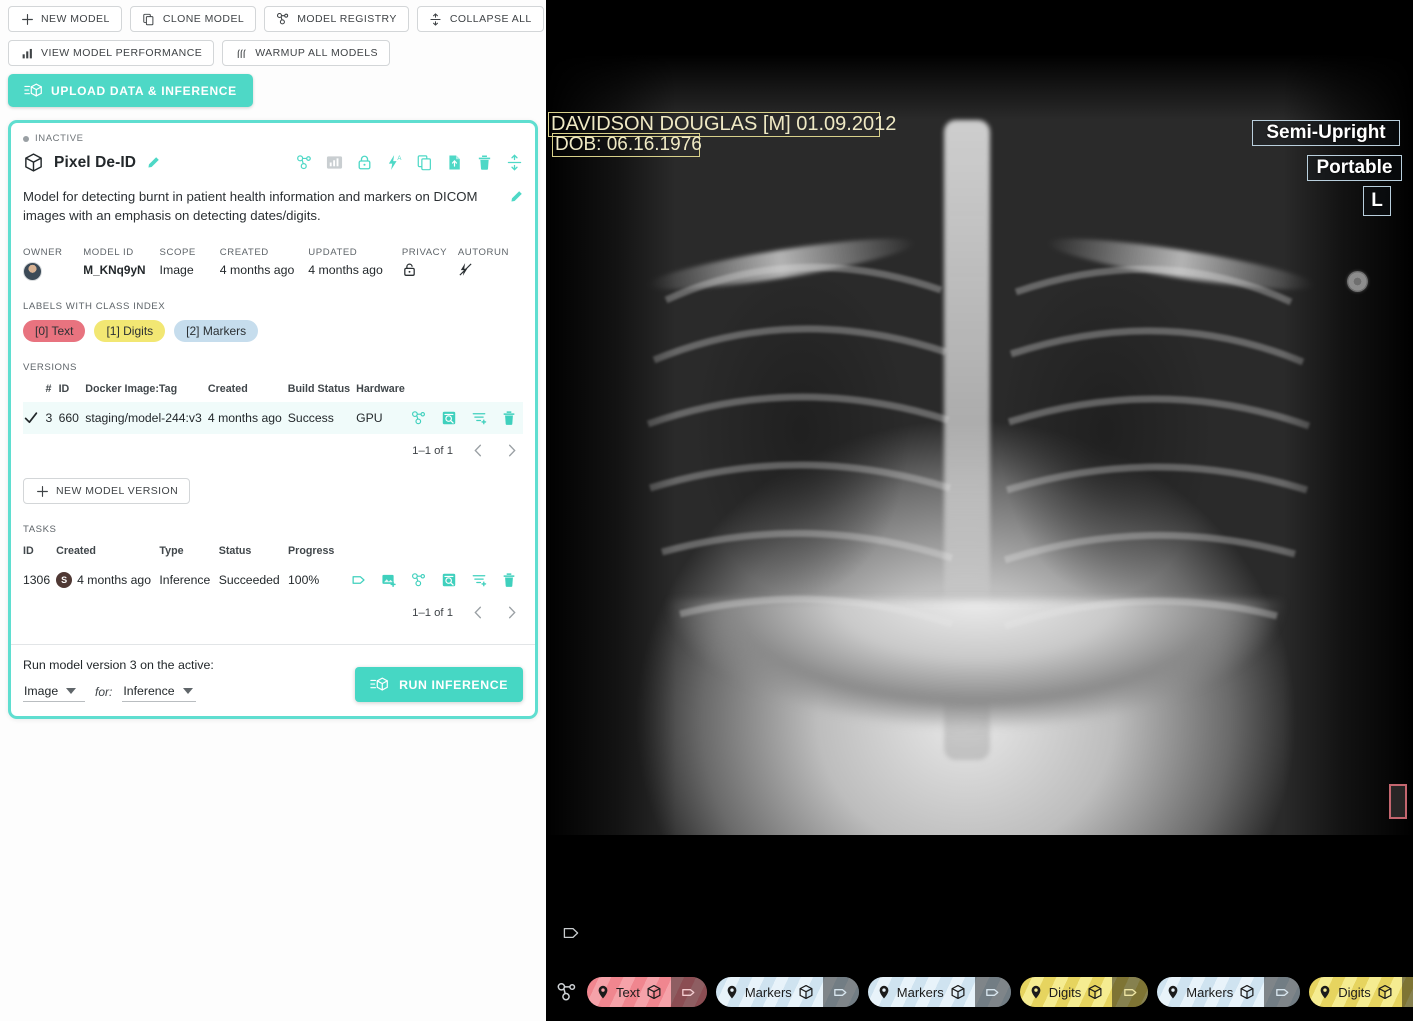  What do you see at coordinates (424, 264) in the screenshot?
I see `meta-privacy: PRIVACY` at bounding box center [424, 264].